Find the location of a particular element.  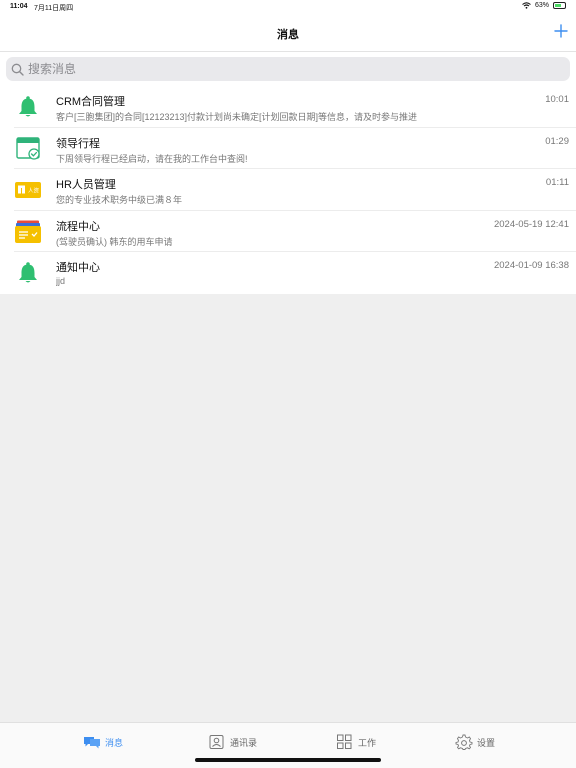

tab-label: 工作 is located at coordinates (367, 742).